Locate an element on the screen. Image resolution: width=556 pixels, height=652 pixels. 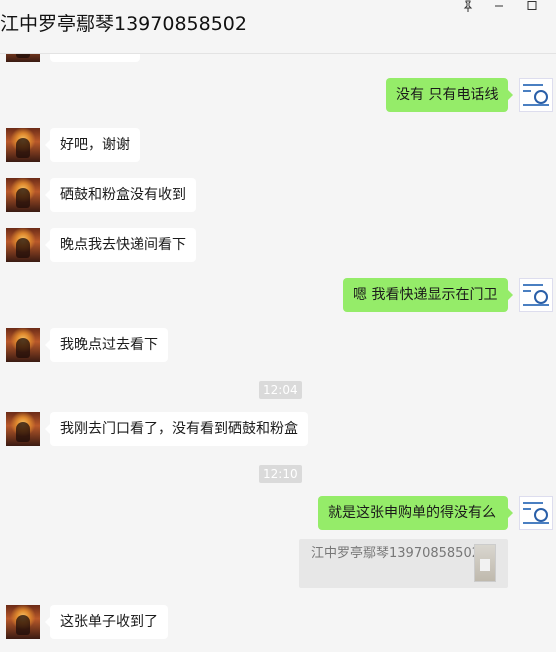
message-bubble-incoming: 我晚点过去看下 is located at coordinates (106, 345).